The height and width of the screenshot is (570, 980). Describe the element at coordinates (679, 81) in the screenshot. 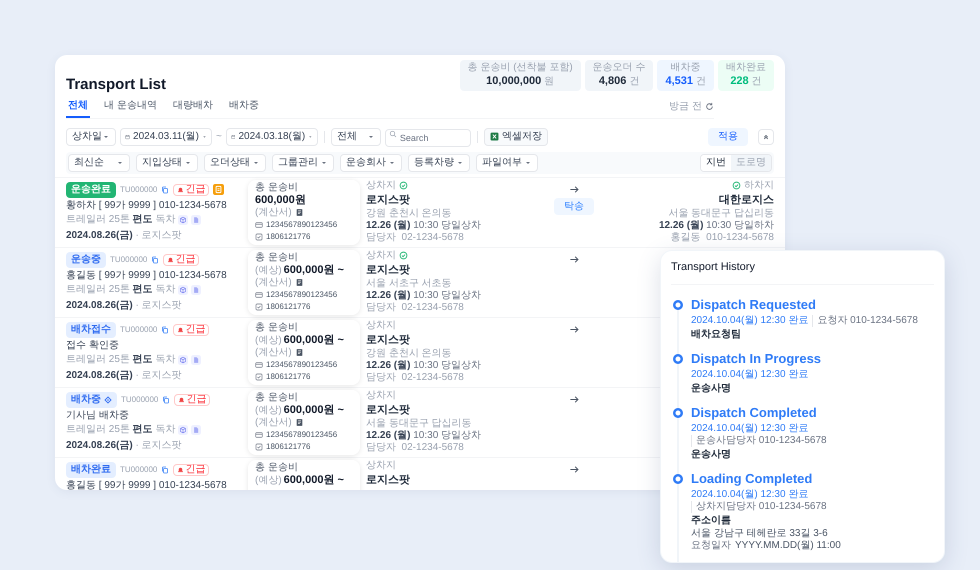

I see `stat-value: 4,531` at that location.